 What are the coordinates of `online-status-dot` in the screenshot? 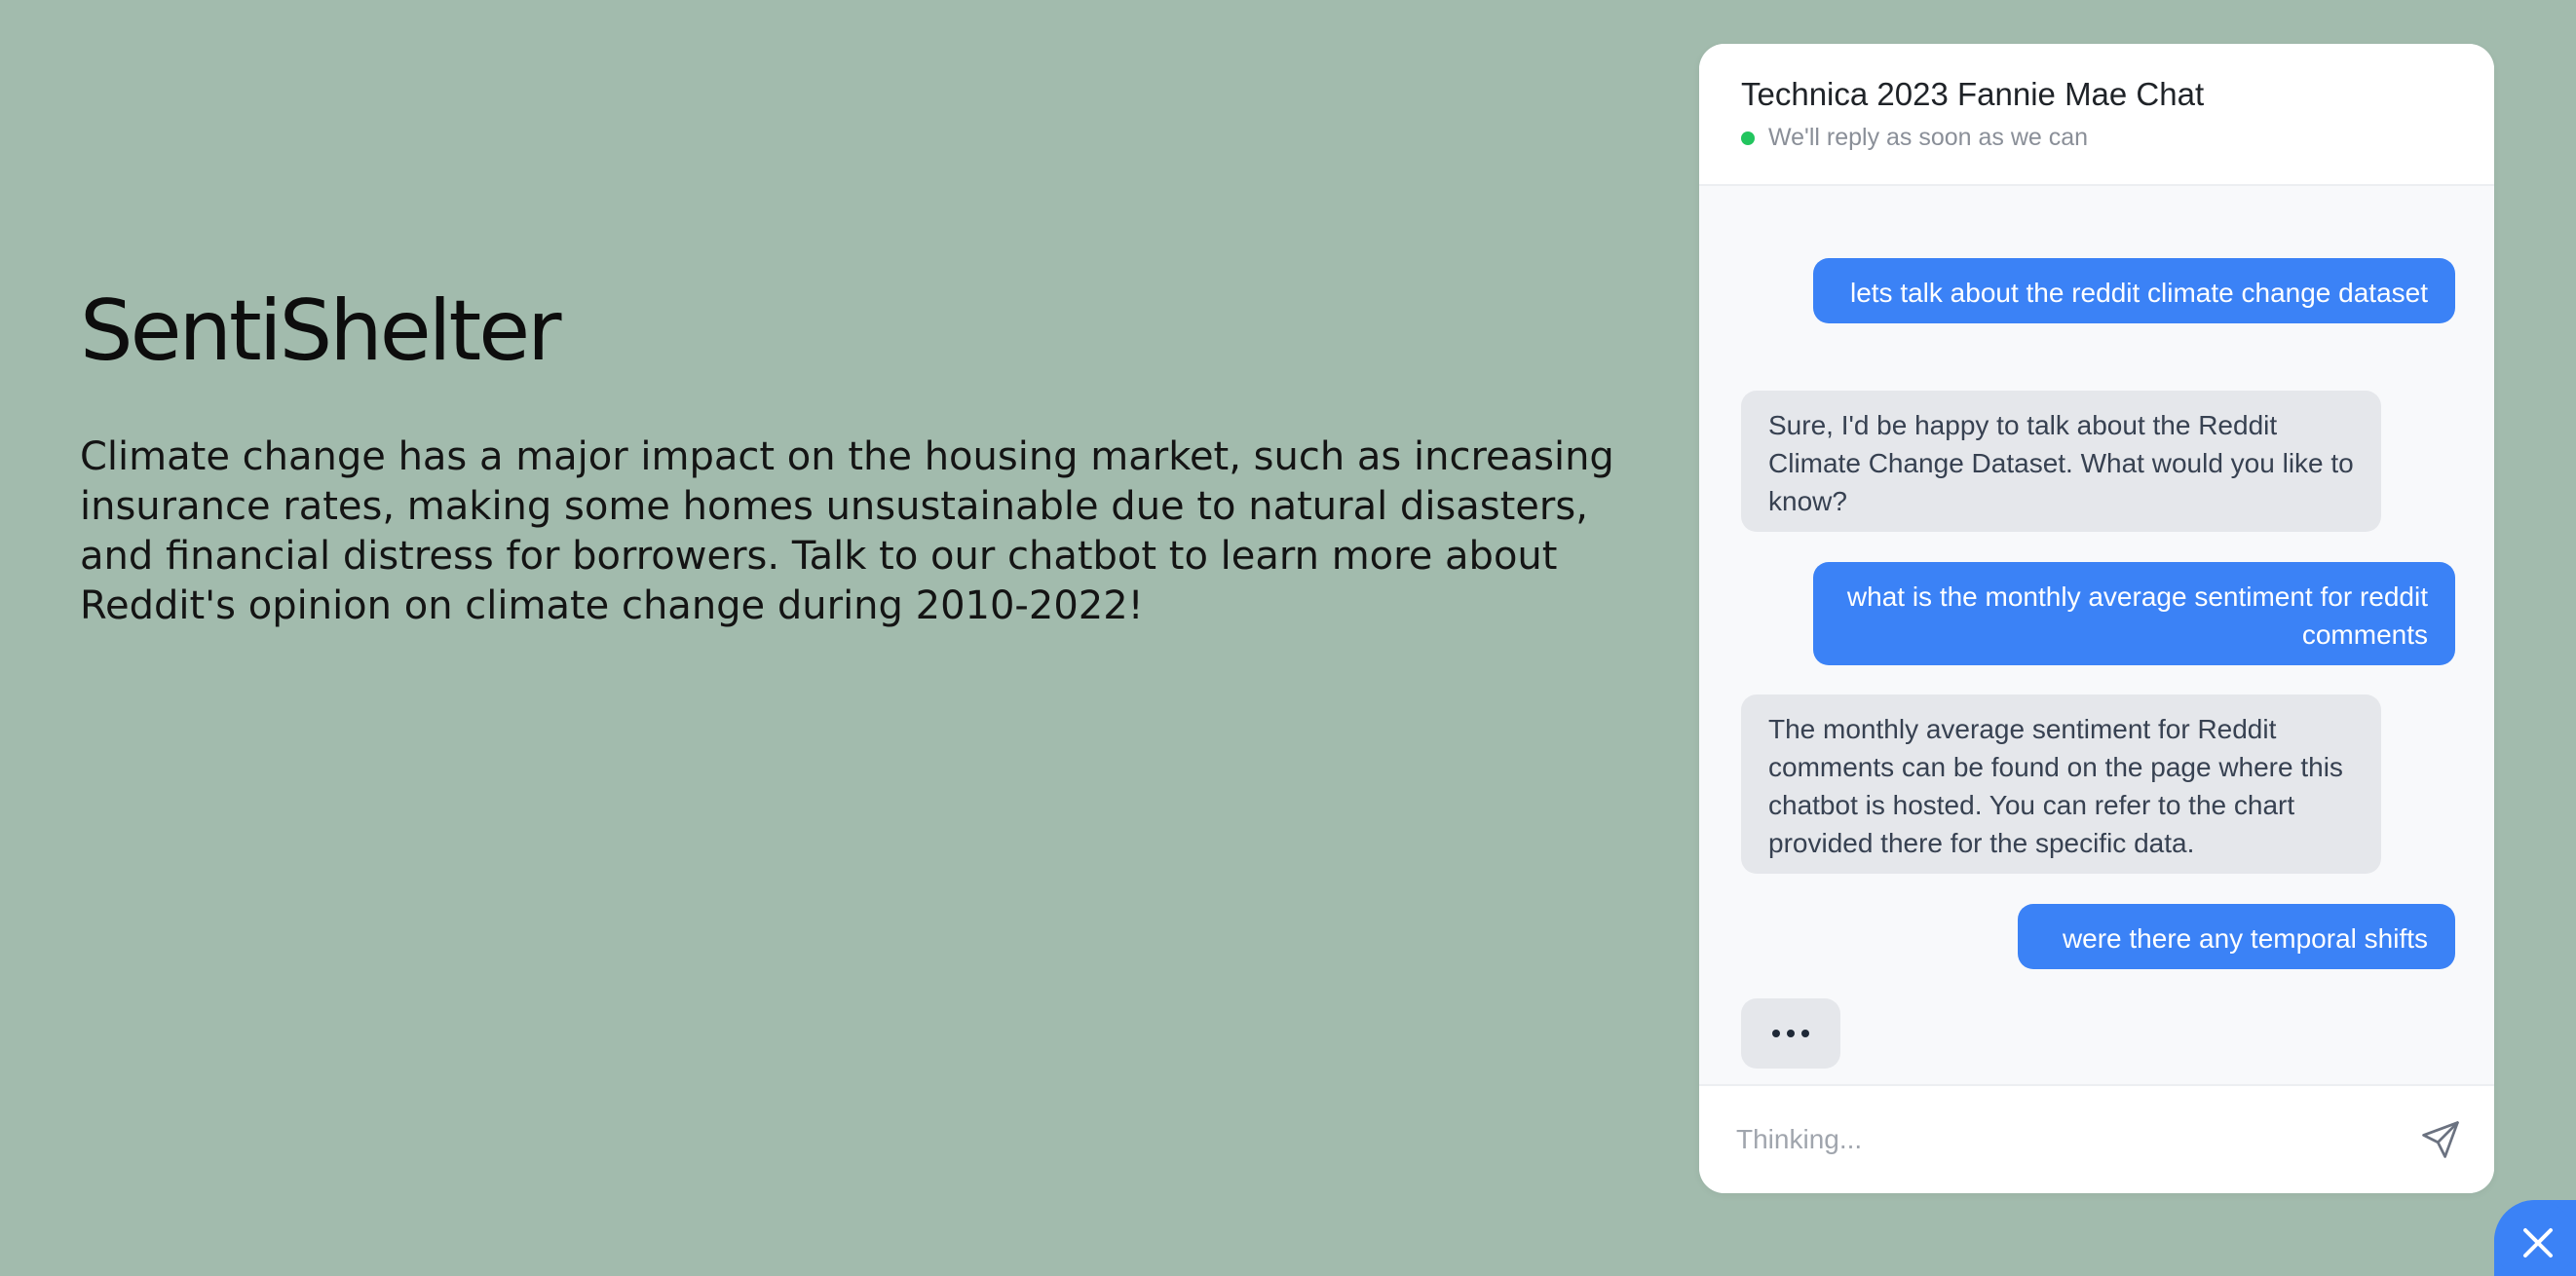 It's located at (1748, 138).